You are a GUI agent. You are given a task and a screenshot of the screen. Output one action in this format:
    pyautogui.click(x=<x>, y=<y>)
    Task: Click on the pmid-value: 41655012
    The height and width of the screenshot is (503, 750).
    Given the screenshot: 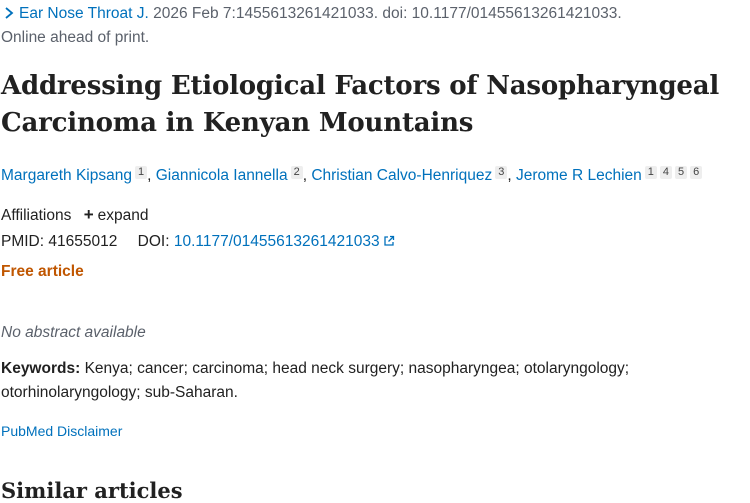 What is the action you would take?
    pyautogui.click(x=83, y=241)
    